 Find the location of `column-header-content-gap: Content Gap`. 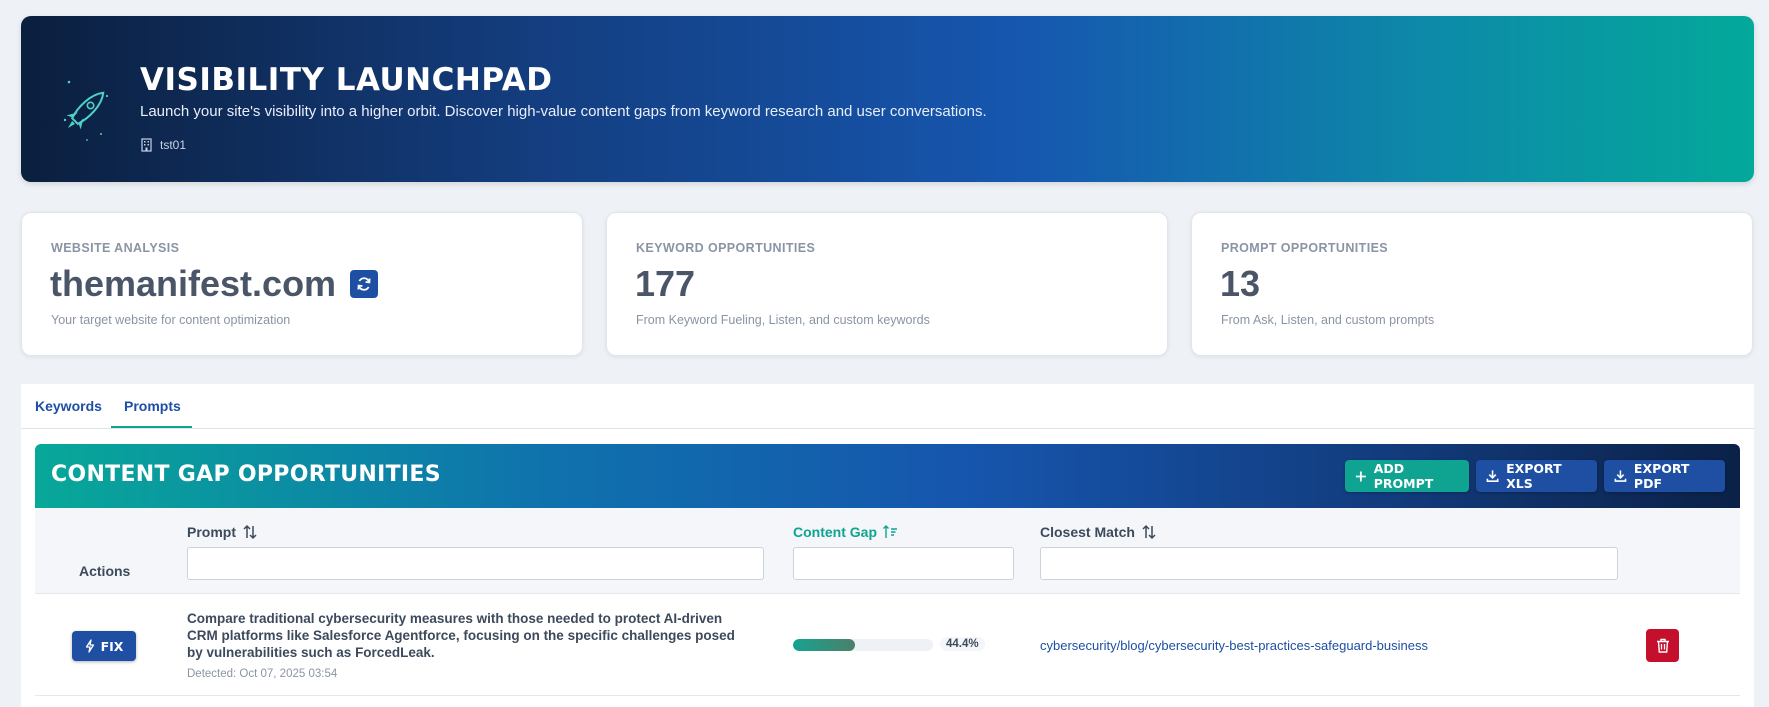

column-header-content-gap: Content Gap is located at coordinates (845, 532).